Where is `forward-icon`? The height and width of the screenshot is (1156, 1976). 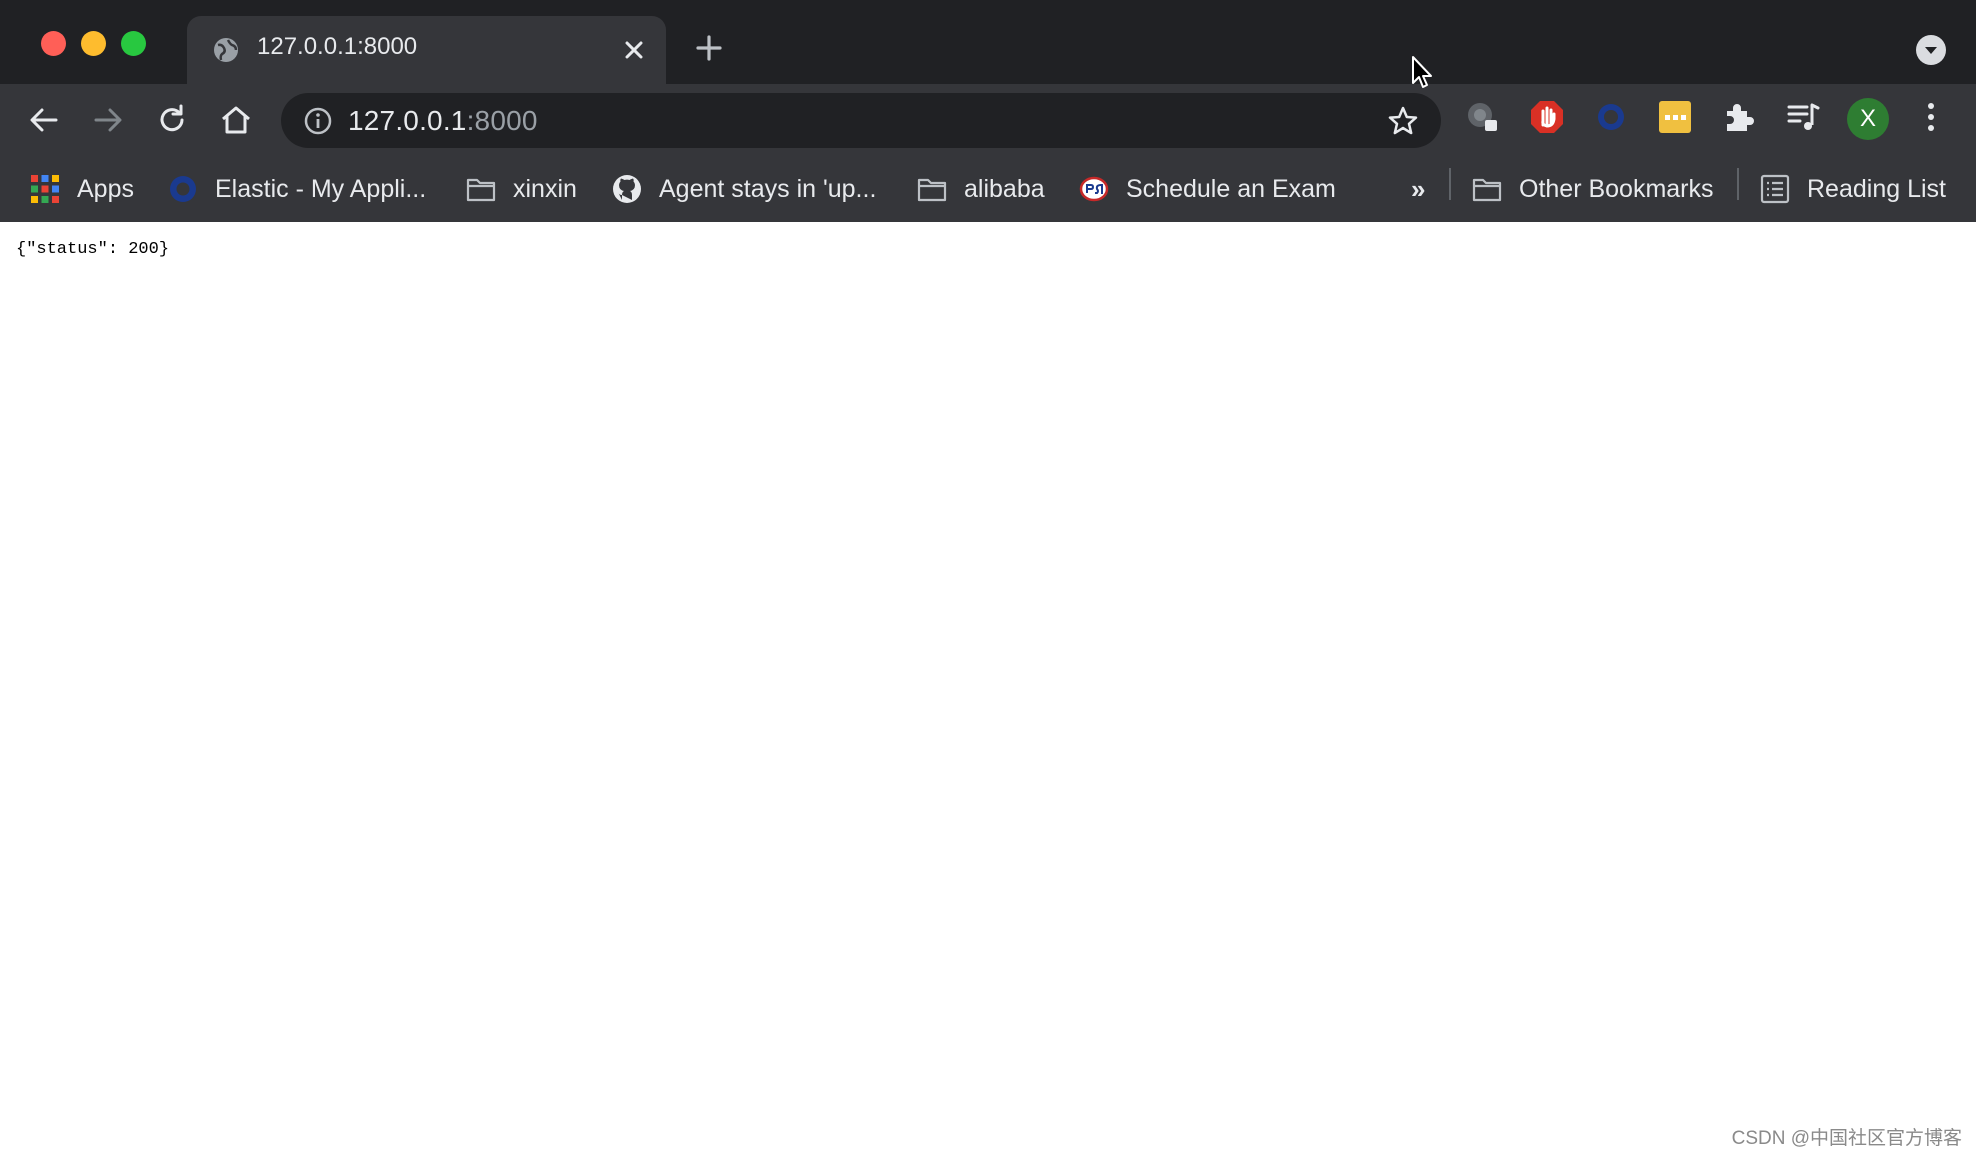 forward-icon is located at coordinates (108, 120).